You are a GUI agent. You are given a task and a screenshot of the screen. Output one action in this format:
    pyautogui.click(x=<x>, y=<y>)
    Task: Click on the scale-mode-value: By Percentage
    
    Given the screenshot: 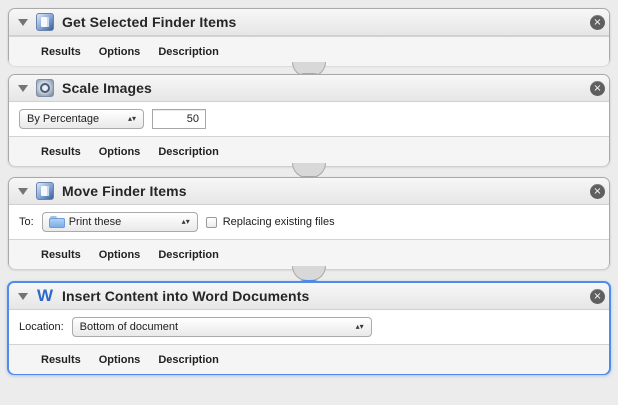 What is the action you would take?
    pyautogui.click(x=63, y=119)
    